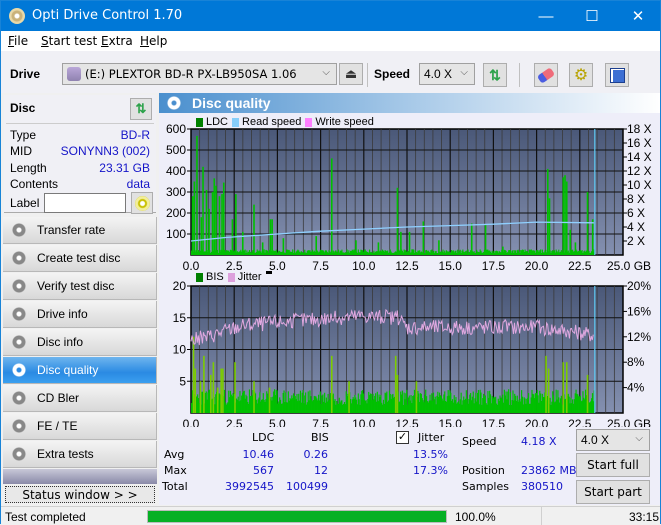 Image resolution: width=661 pixels, height=525 pixels. I want to click on test-speed-select: 4.0 X ⌵, so click(613, 440).